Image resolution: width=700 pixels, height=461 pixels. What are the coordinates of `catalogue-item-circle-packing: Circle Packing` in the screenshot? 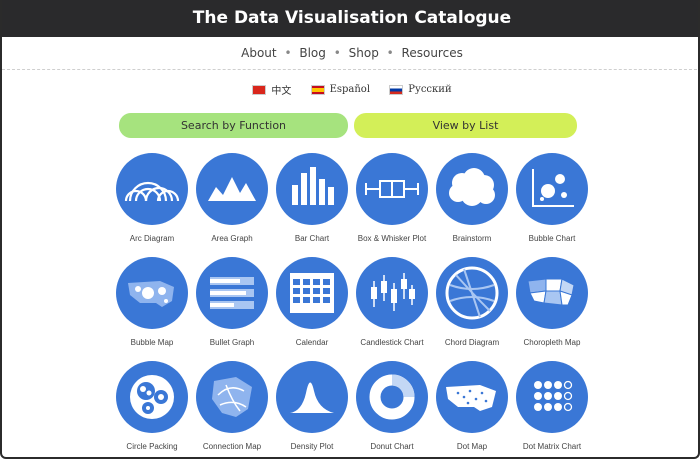 It's located at (152, 406).